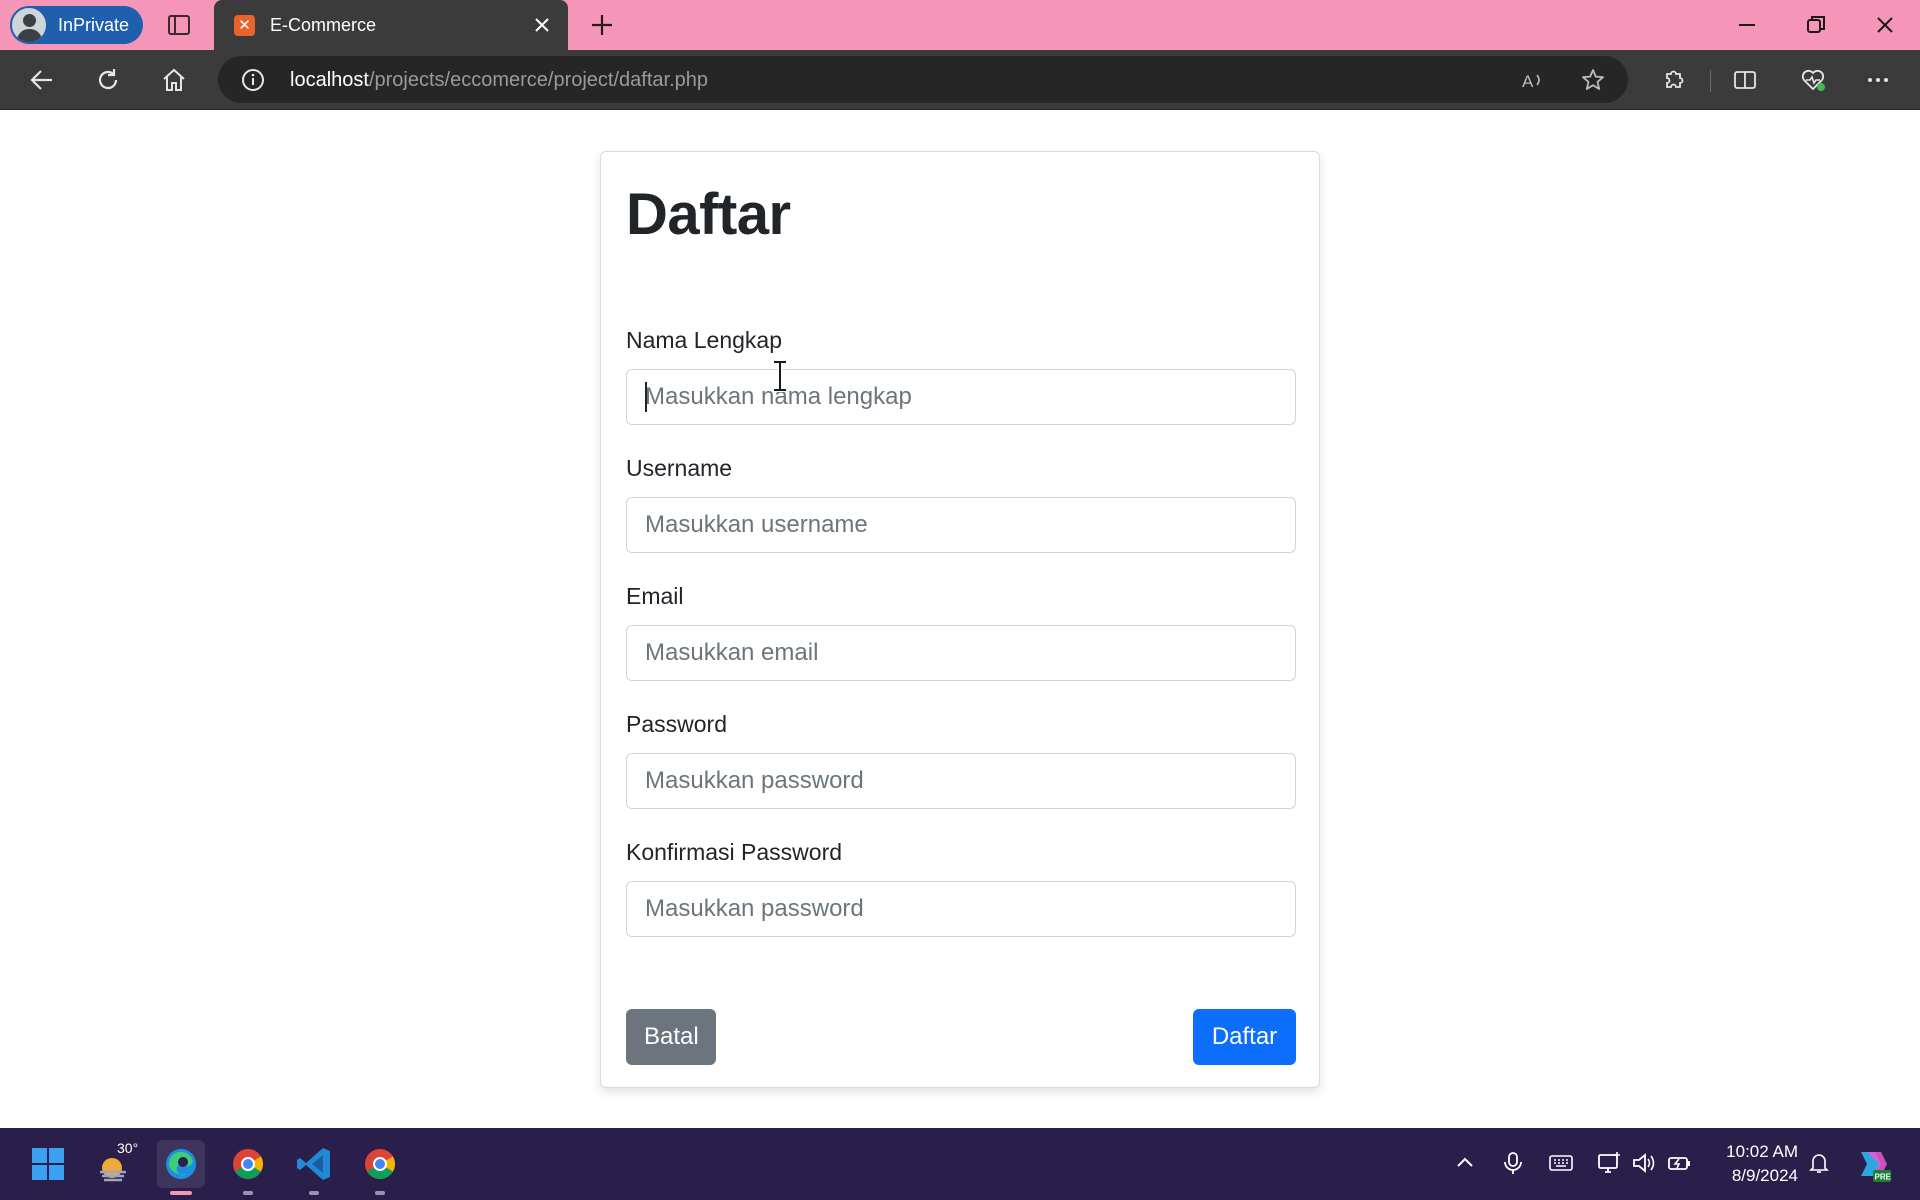 This screenshot has width=1920, height=1200. What do you see at coordinates (961, 653) in the screenshot?
I see `email-input` at bounding box center [961, 653].